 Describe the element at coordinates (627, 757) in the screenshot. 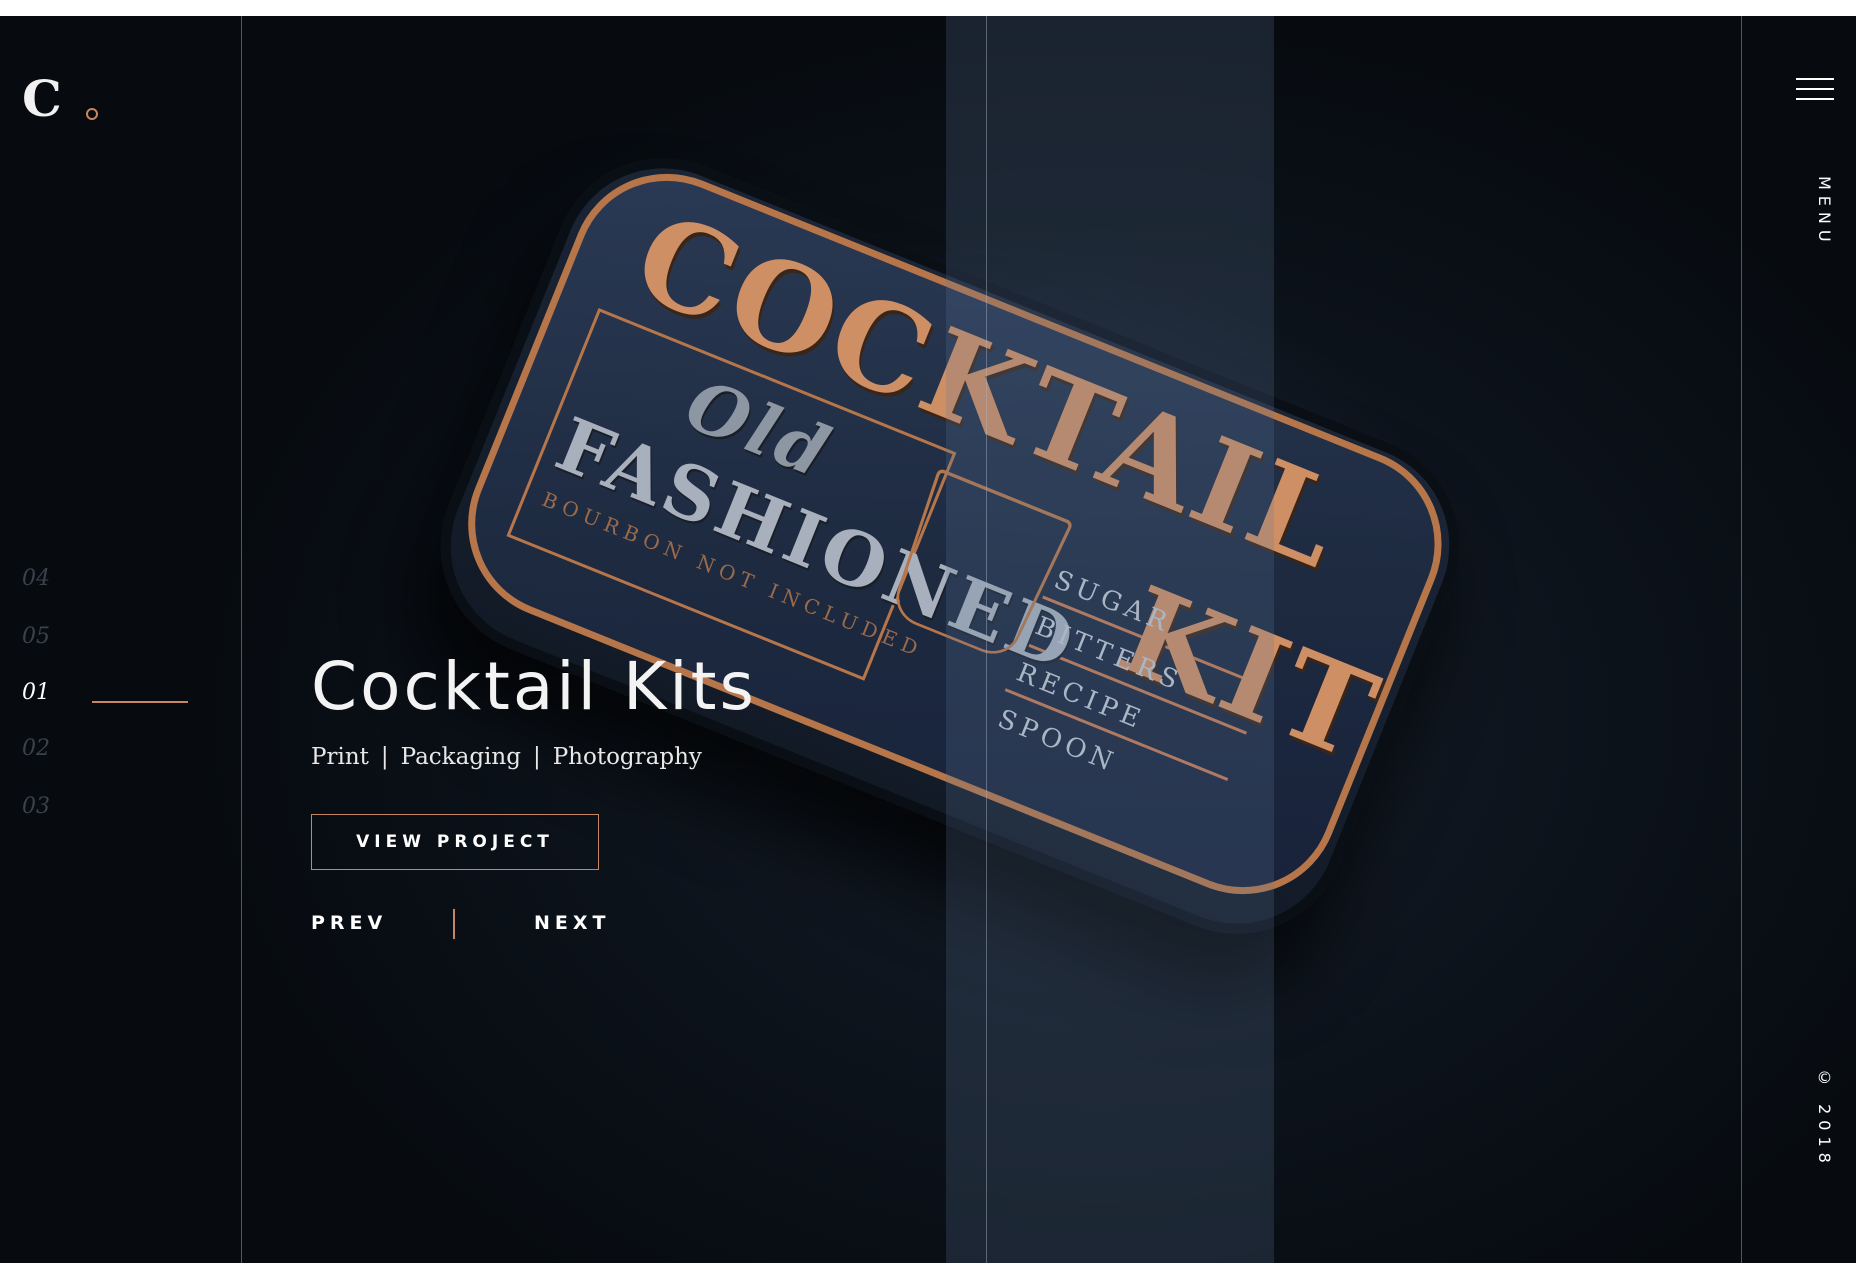

I see `tag-photography: Photography` at that location.